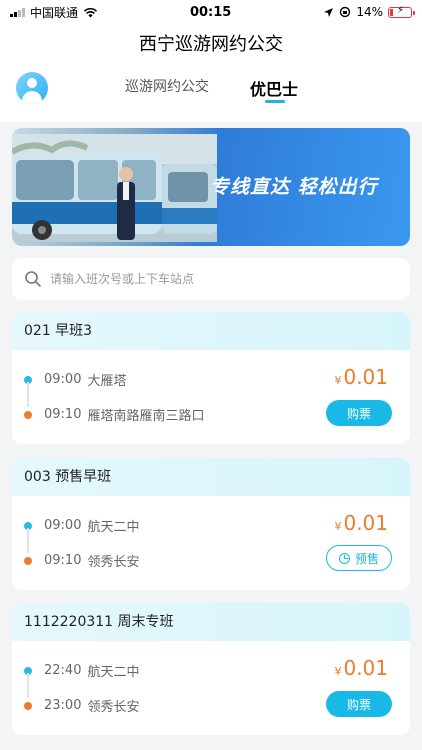 This screenshot has height=750, width=422. I want to click on search-input, so click(215, 279).